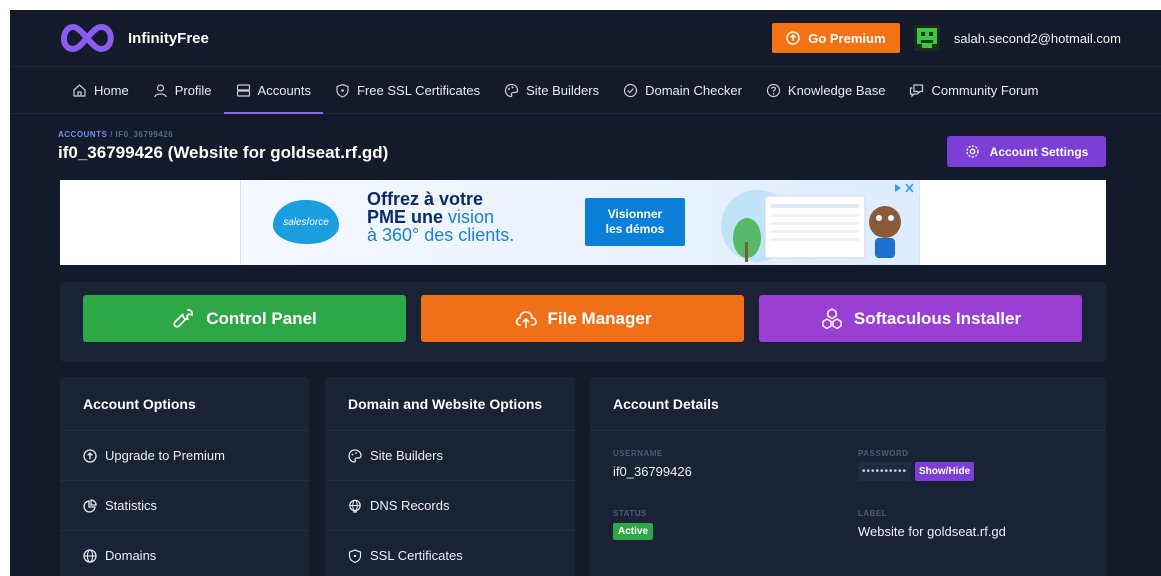  I want to click on chat-icon, so click(917, 90).